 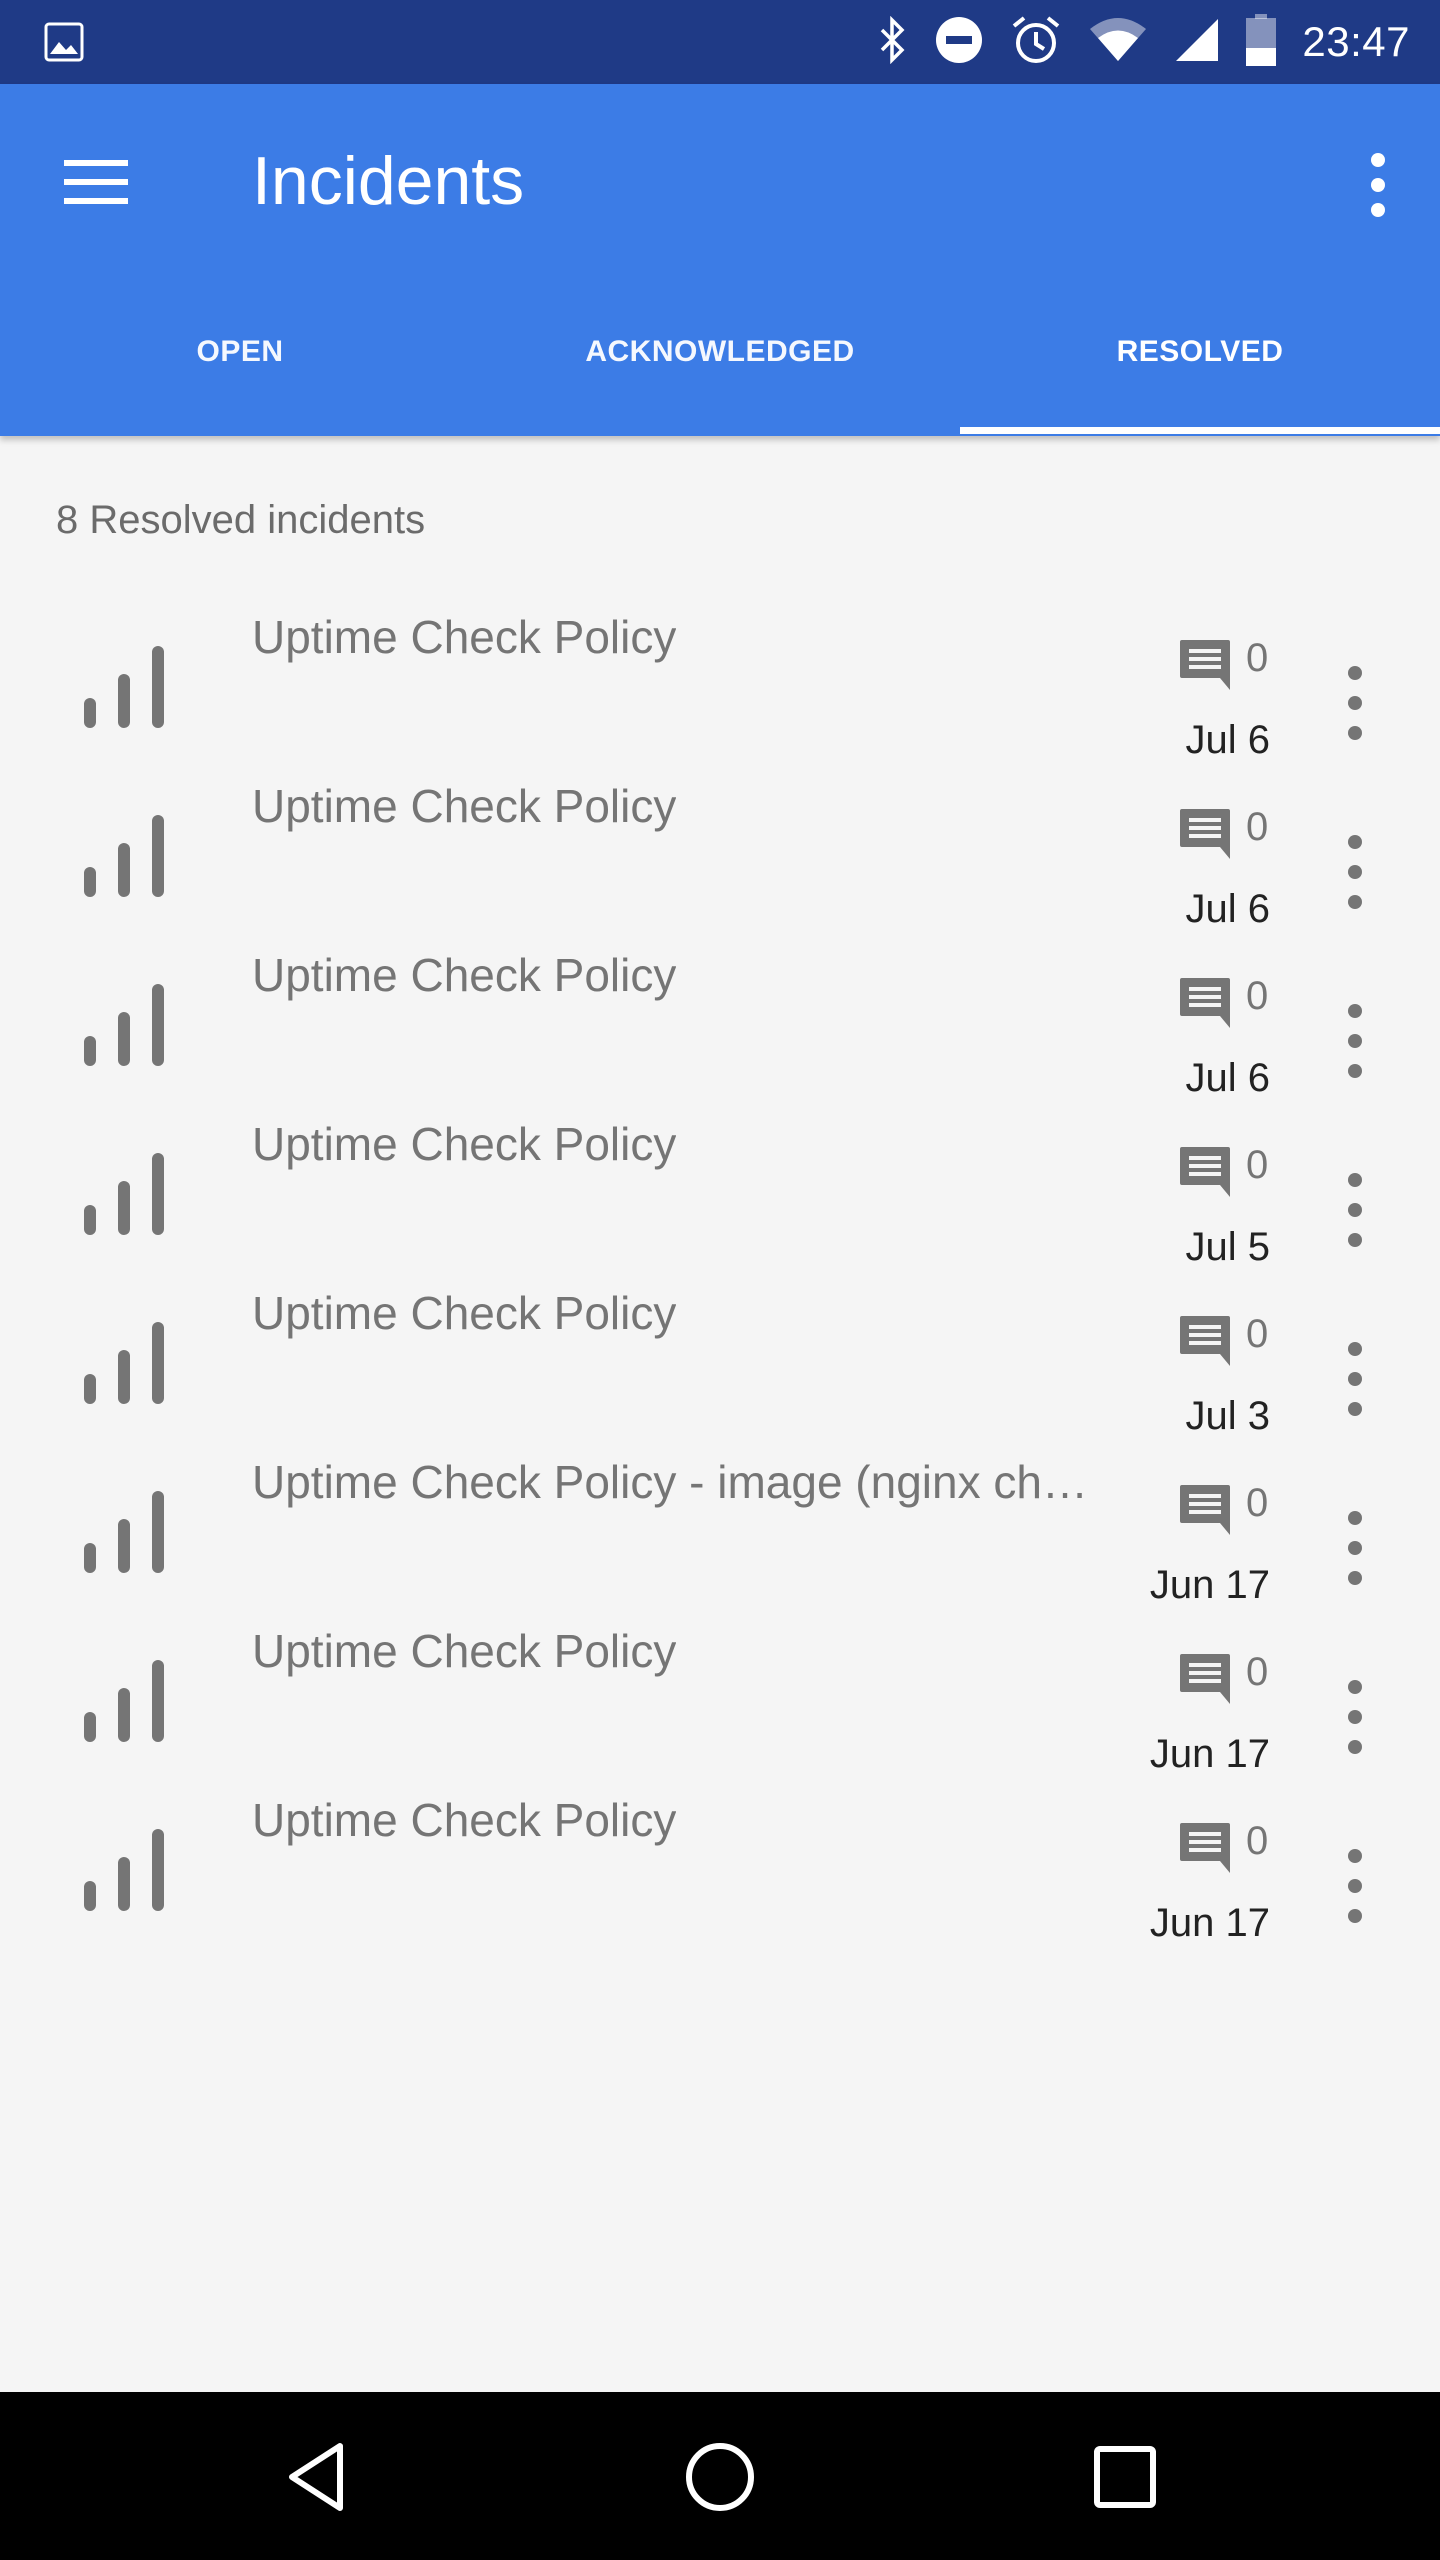 I want to click on tab-label: ACKNOWLEDGED, so click(x=720, y=351).